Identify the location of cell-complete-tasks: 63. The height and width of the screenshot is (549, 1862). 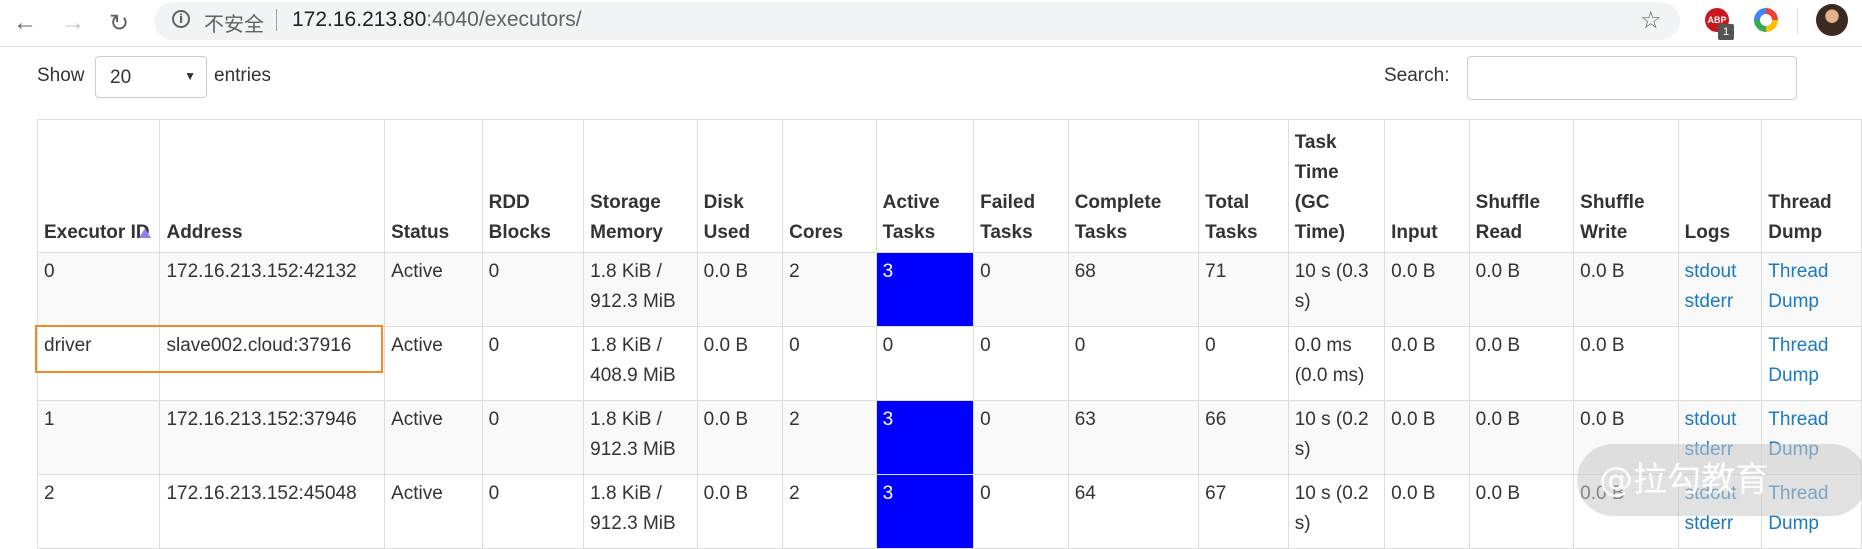
(1133, 437).